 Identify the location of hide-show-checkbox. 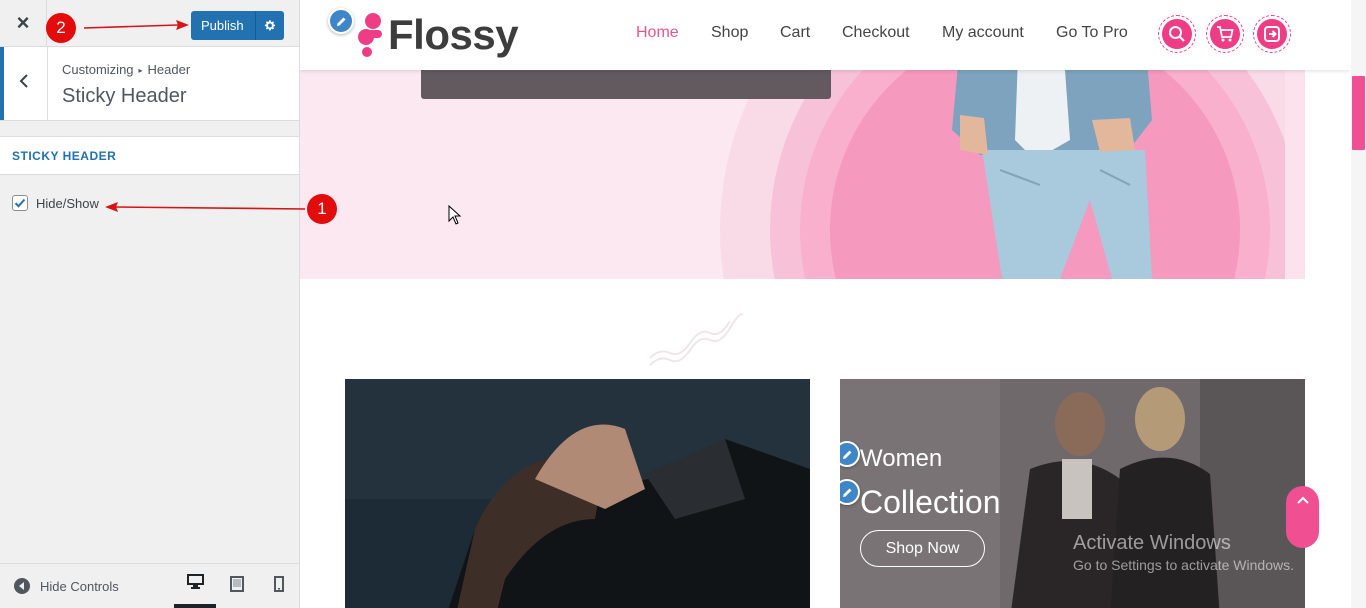
(20, 203).